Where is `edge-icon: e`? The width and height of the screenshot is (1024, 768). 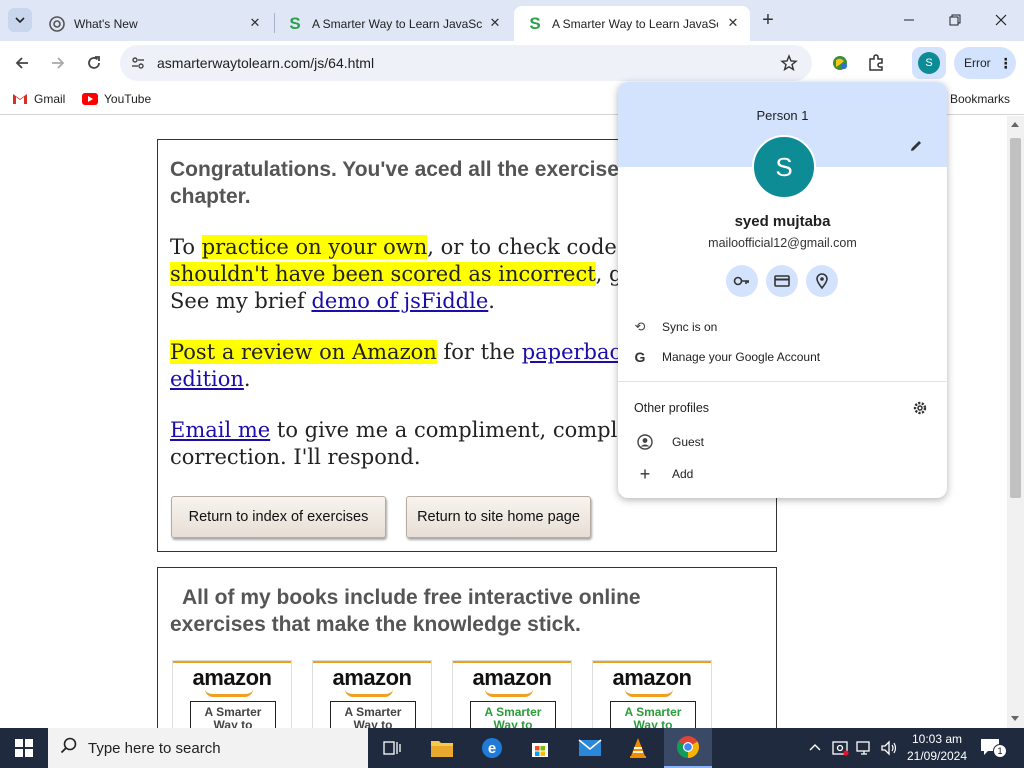 edge-icon: e is located at coordinates (492, 748).